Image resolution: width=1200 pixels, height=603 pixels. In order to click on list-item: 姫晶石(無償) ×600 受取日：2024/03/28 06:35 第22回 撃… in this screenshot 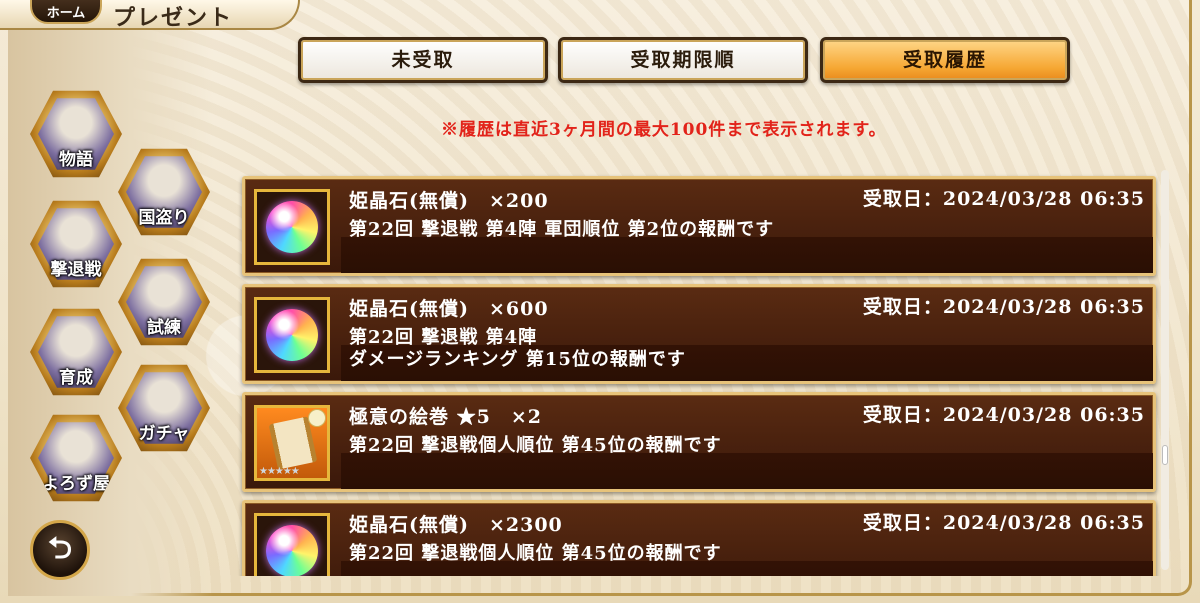, I will do `click(699, 334)`.